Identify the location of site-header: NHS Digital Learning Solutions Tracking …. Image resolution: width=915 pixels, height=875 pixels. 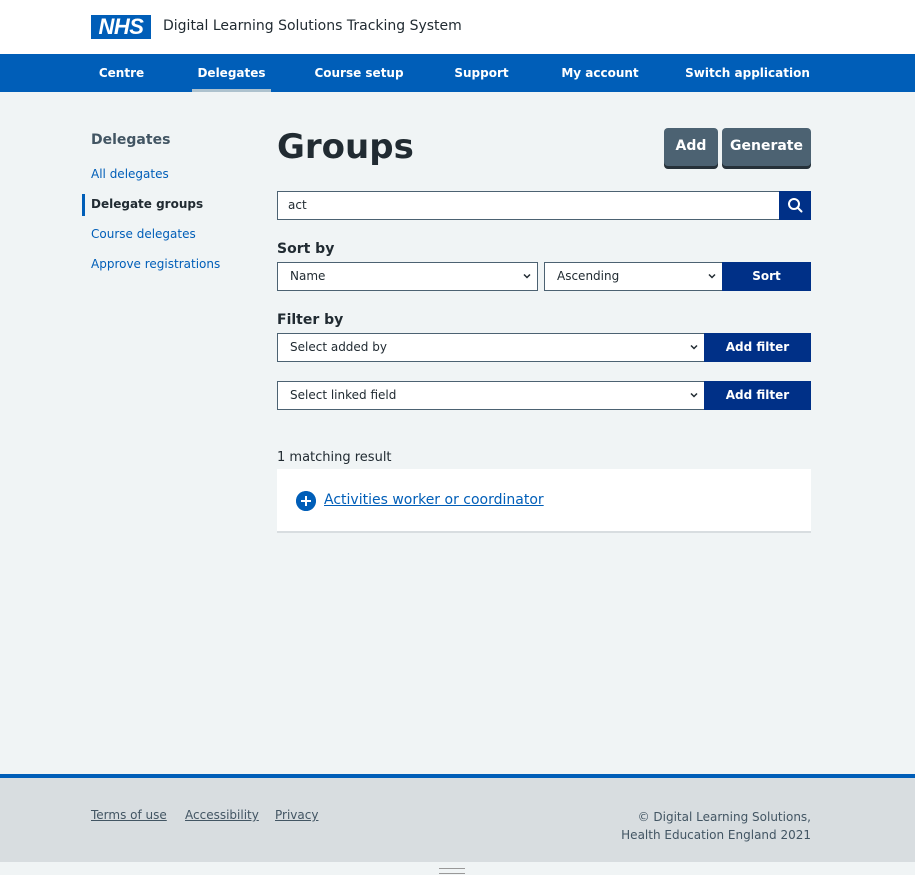
(457, 27).